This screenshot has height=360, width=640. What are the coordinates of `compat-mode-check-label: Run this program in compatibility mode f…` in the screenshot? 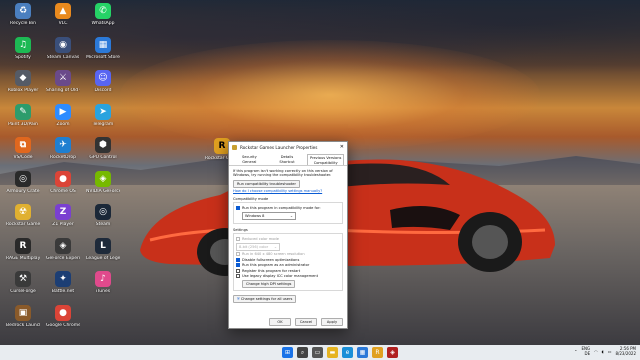 It's located at (281, 208).